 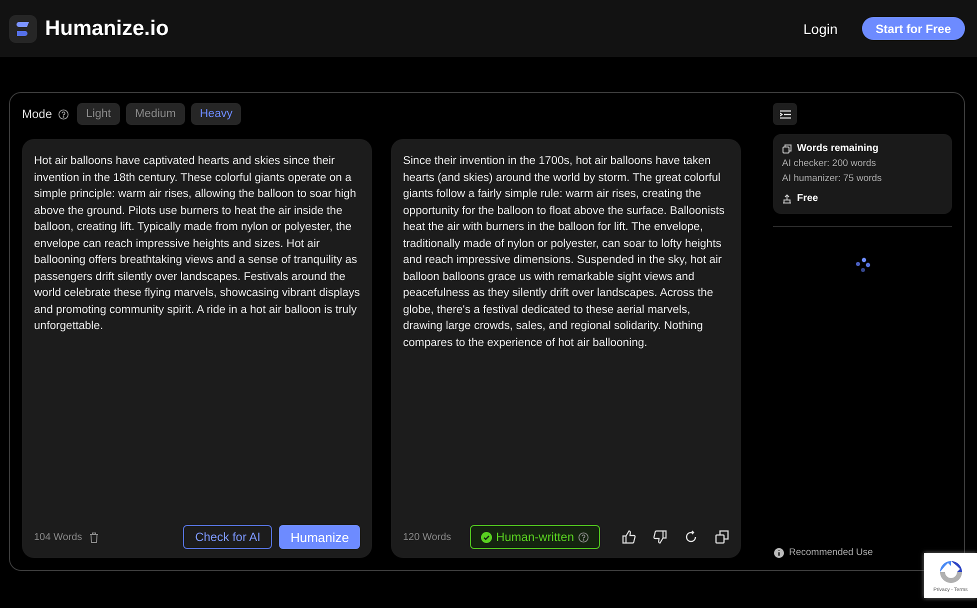 What do you see at coordinates (837, 148) in the screenshot?
I see `card-title: Words remaining` at bounding box center [837, 148].